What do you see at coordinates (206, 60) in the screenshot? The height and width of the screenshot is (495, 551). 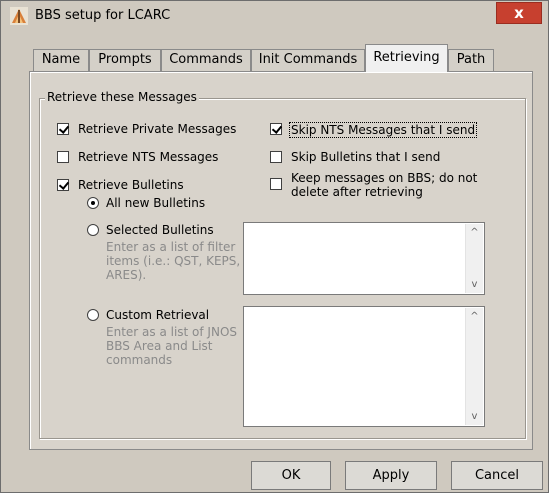 I see `tab-commands: Commands` at bounding box center [206, 60].